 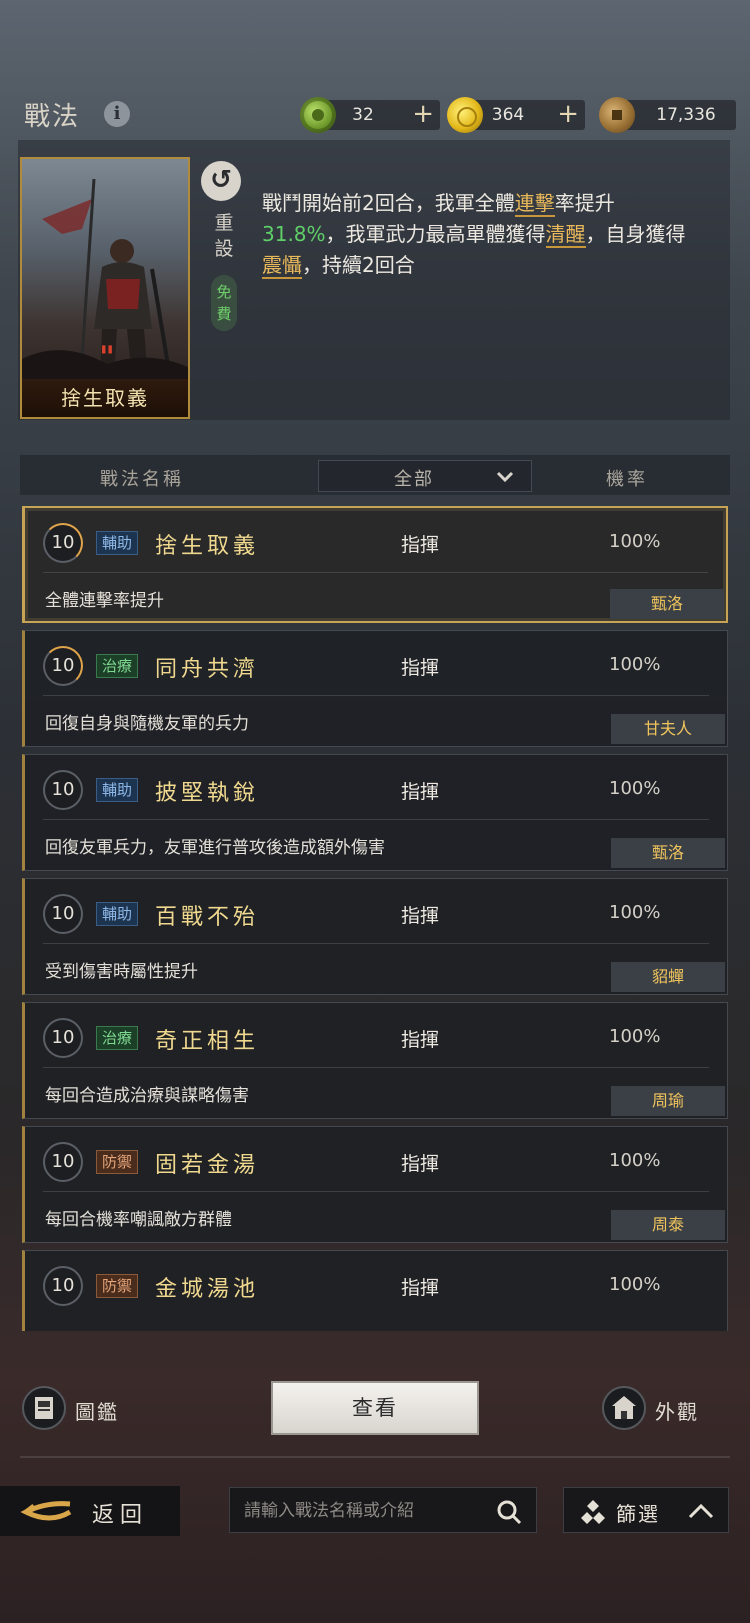 I want to click on filter-label: 篩選, so click(x=638, y=1514).